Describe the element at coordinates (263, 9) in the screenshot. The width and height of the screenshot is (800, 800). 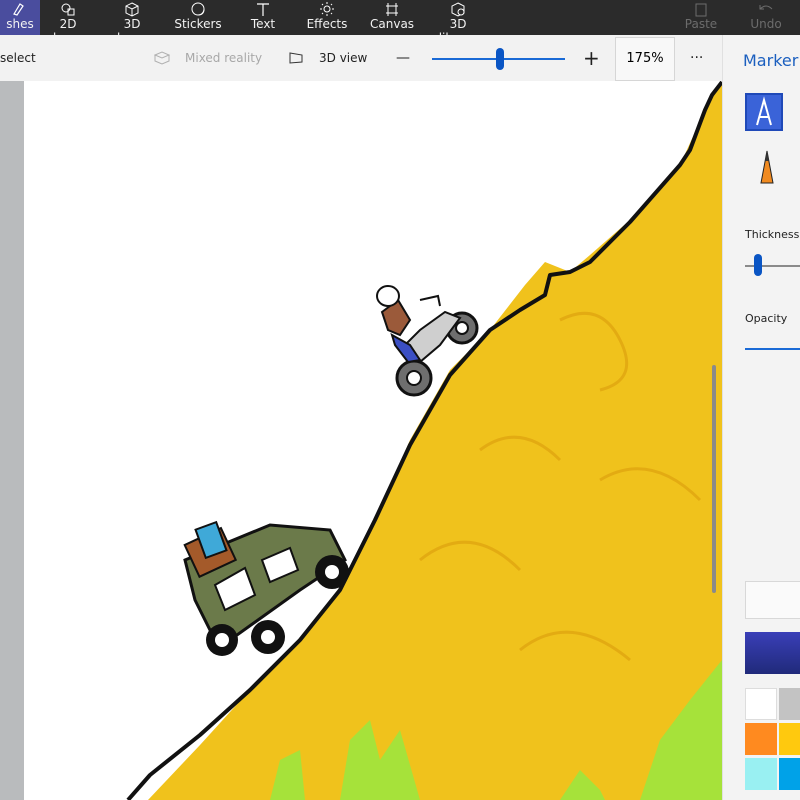
I see `text-icon` at that location.